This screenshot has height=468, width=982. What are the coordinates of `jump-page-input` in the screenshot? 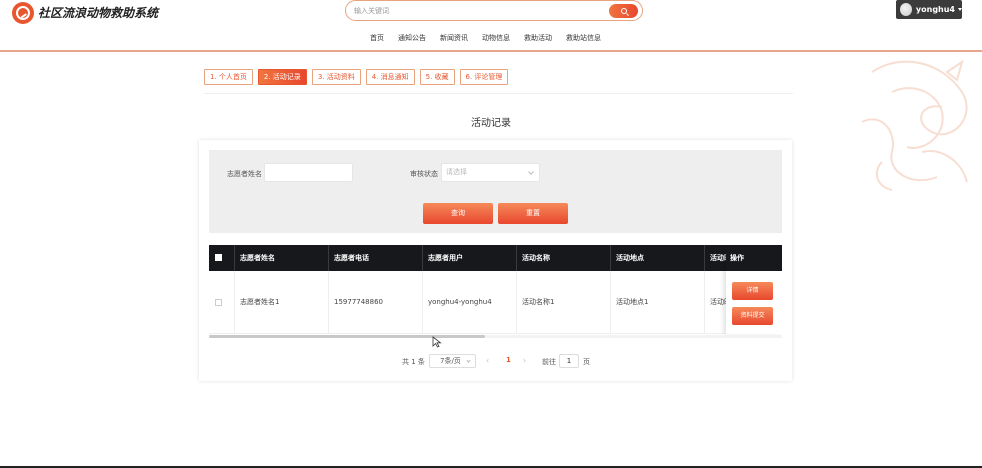 It's located at (569, 361).